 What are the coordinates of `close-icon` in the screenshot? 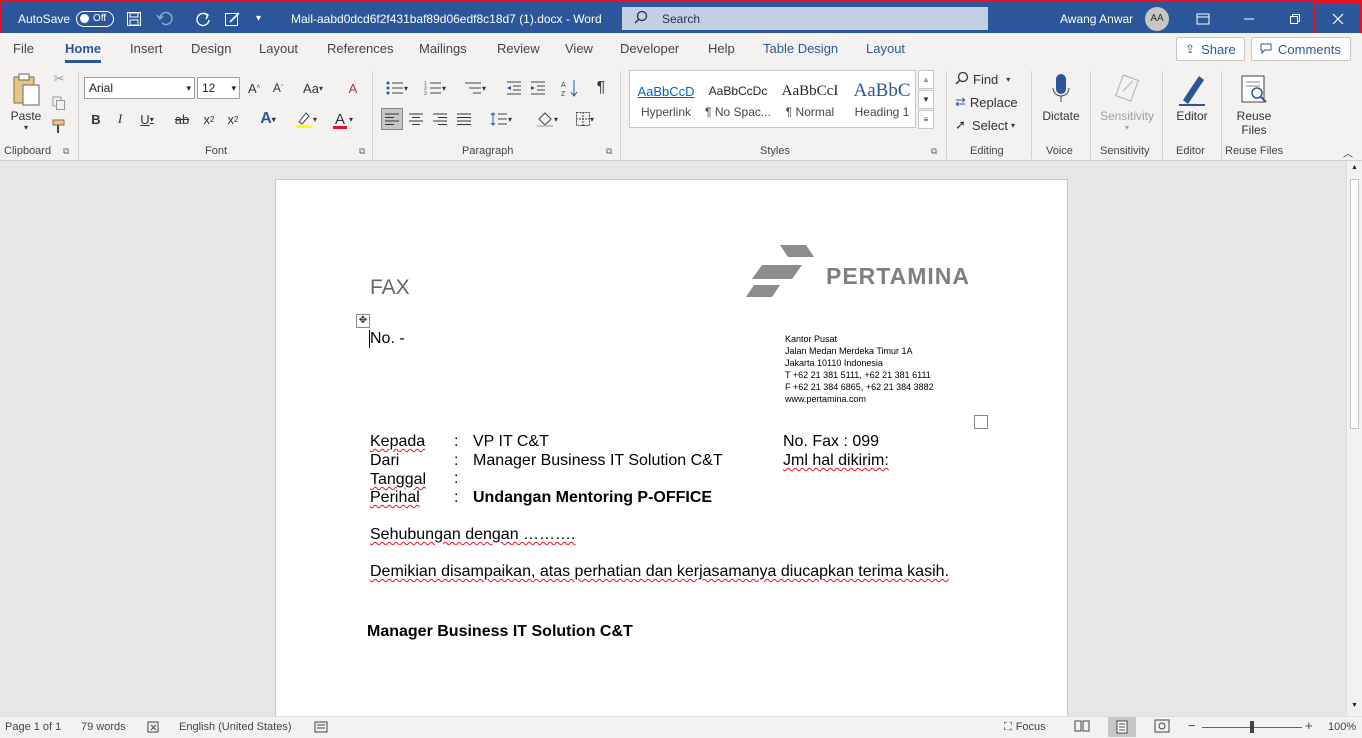 It's located at (1337, 18).